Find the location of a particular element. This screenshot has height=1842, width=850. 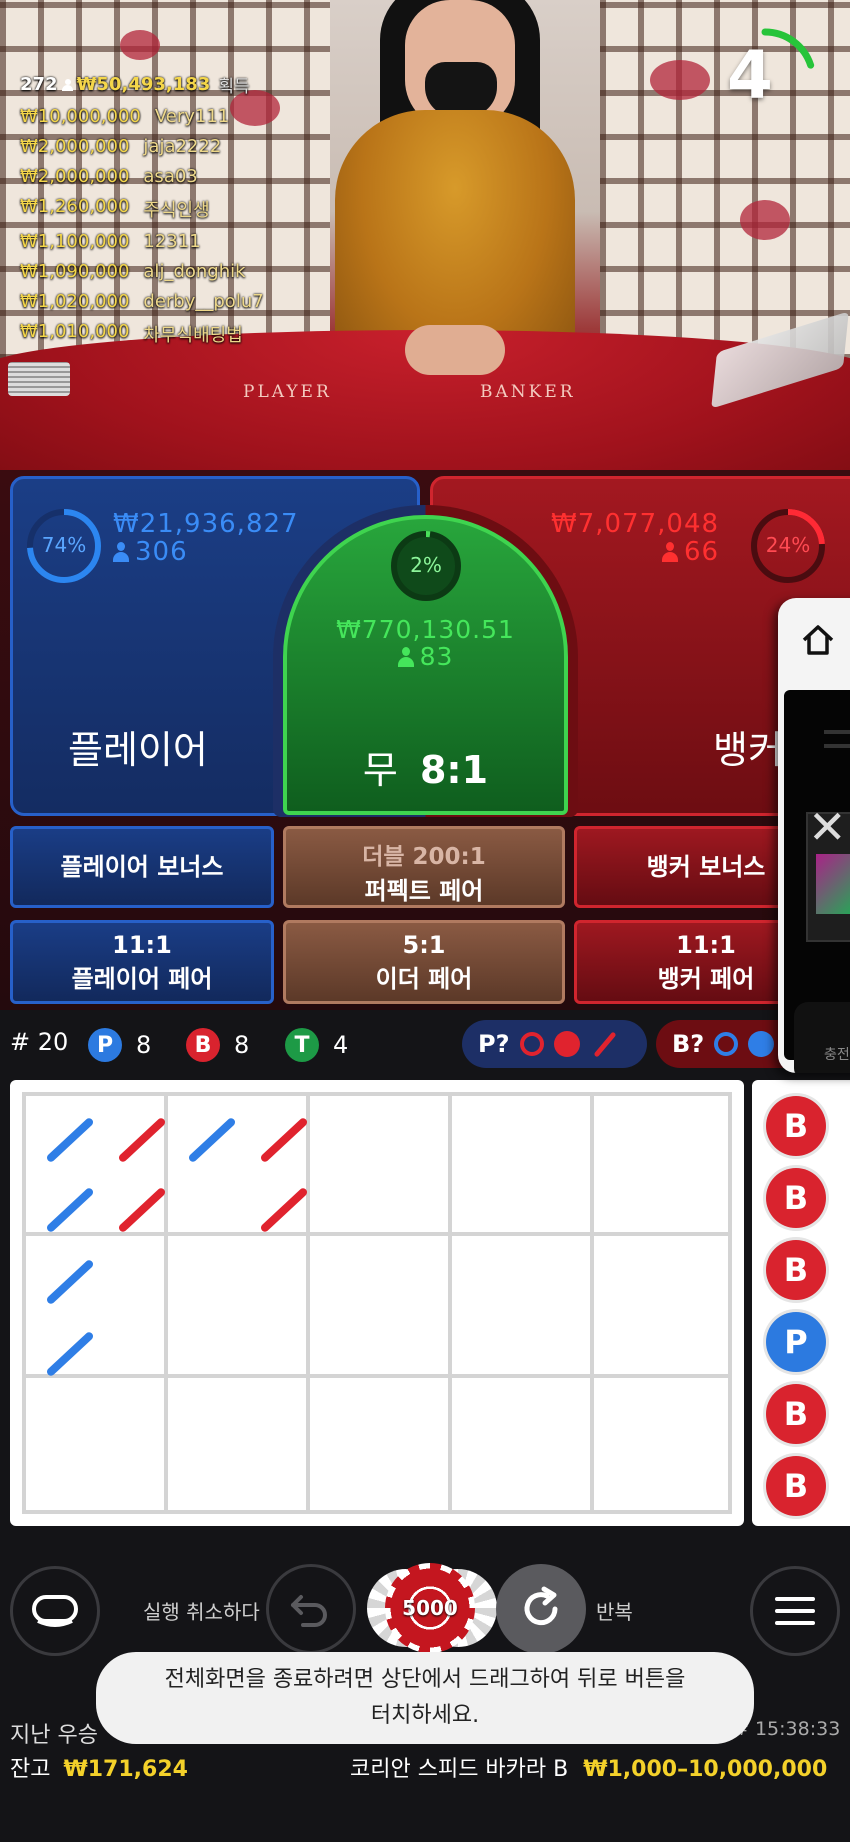

tie-user-count: 83 is located at coordinates (436, 656).